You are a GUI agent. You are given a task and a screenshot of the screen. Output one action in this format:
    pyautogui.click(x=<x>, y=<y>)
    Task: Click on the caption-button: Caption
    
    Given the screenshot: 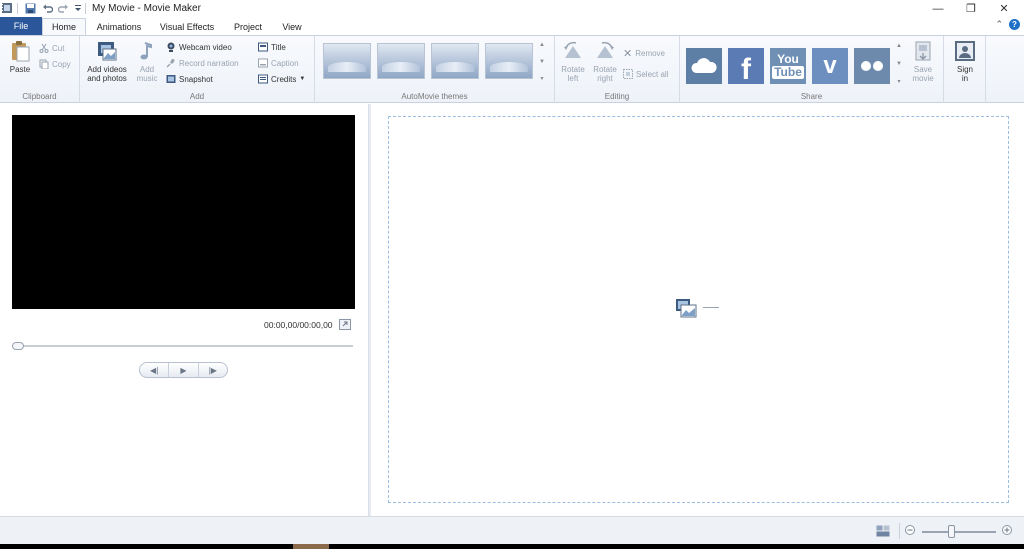 What is the action you would take?
    pyautogui.click(x=278, y=63)
    